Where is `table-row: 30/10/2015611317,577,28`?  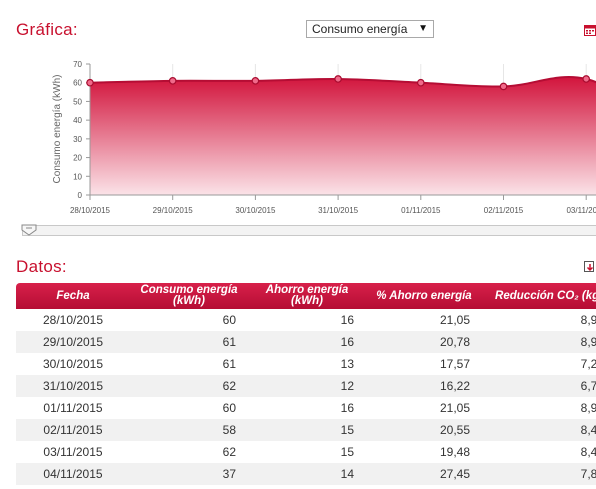
table-row: 30/10/2015611317,577,28 is located at coordinates (306, 364).